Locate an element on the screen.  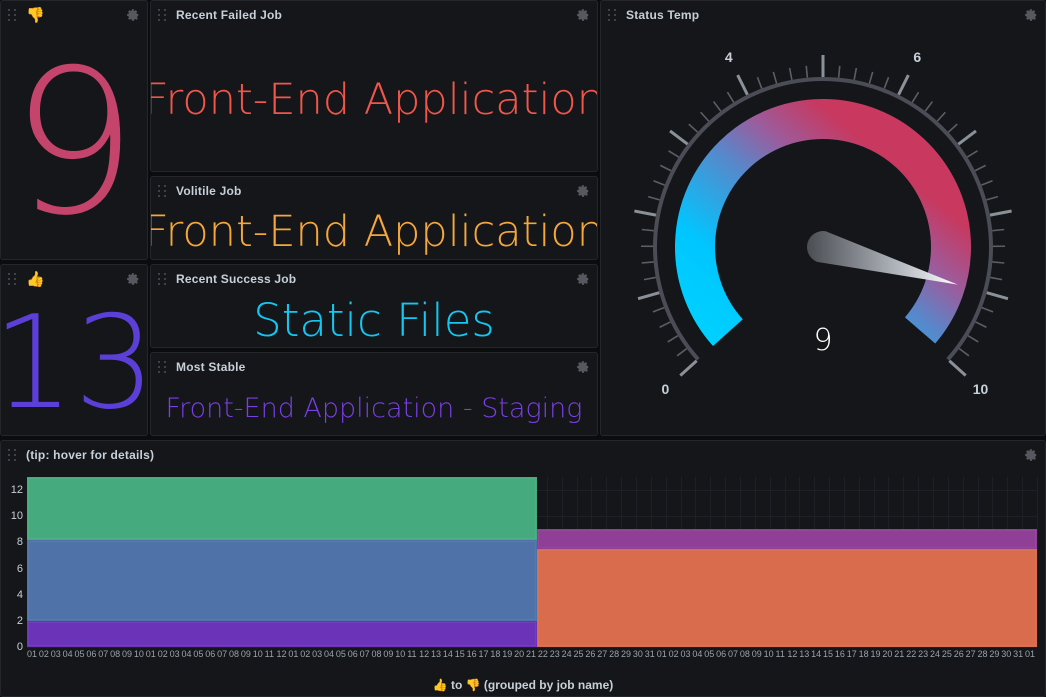
panel-recent-success-job: Recent Success Job Static Files is located at coordinates (374, 306).